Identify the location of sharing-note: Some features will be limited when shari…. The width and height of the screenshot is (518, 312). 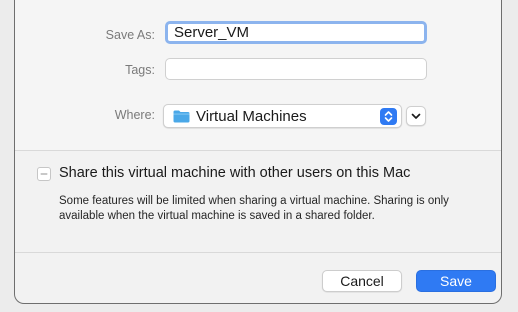
(254, 208).